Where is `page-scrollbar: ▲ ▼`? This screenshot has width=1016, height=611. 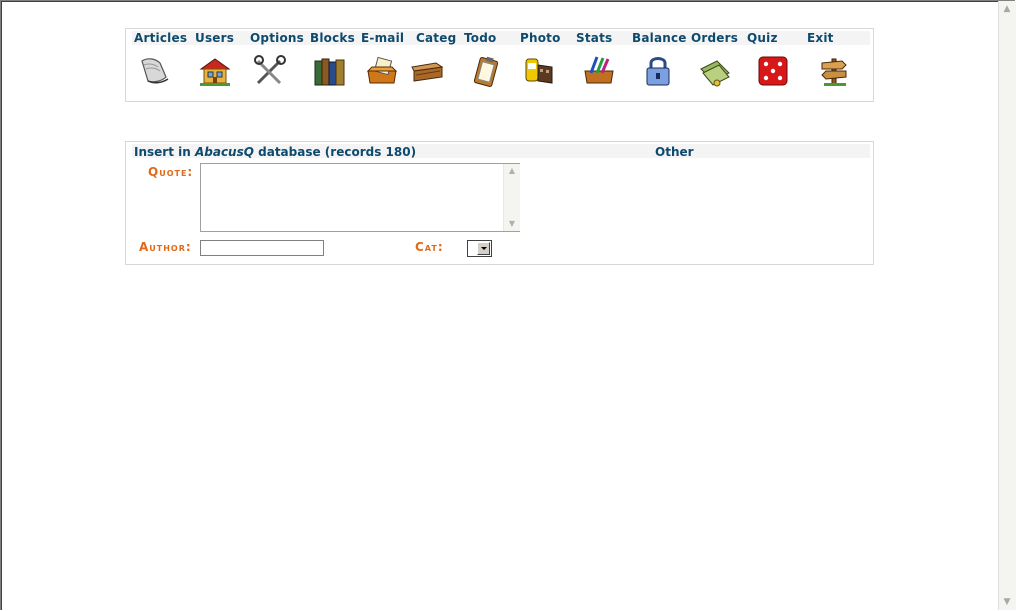
page-scrollbar: ▲ ▼ is located at coordinates (1007, 305).